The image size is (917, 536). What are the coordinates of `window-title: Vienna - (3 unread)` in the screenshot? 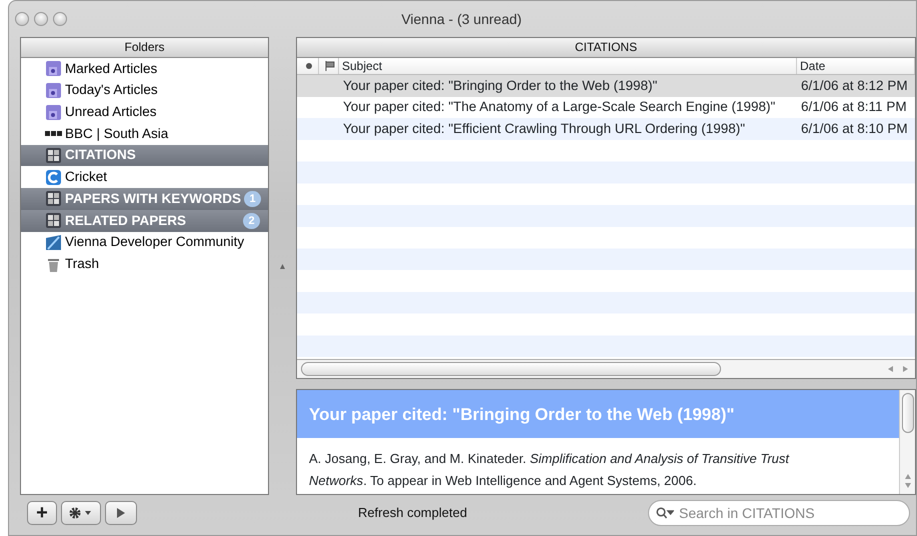 It's located at (461, 19).